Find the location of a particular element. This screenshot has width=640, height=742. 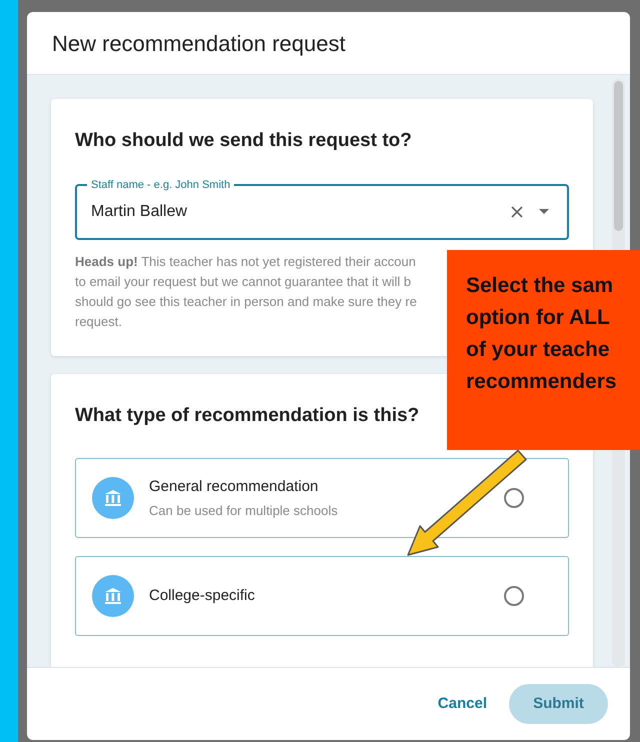

cancel-button: Cancel is located at coordinates (462, 704).